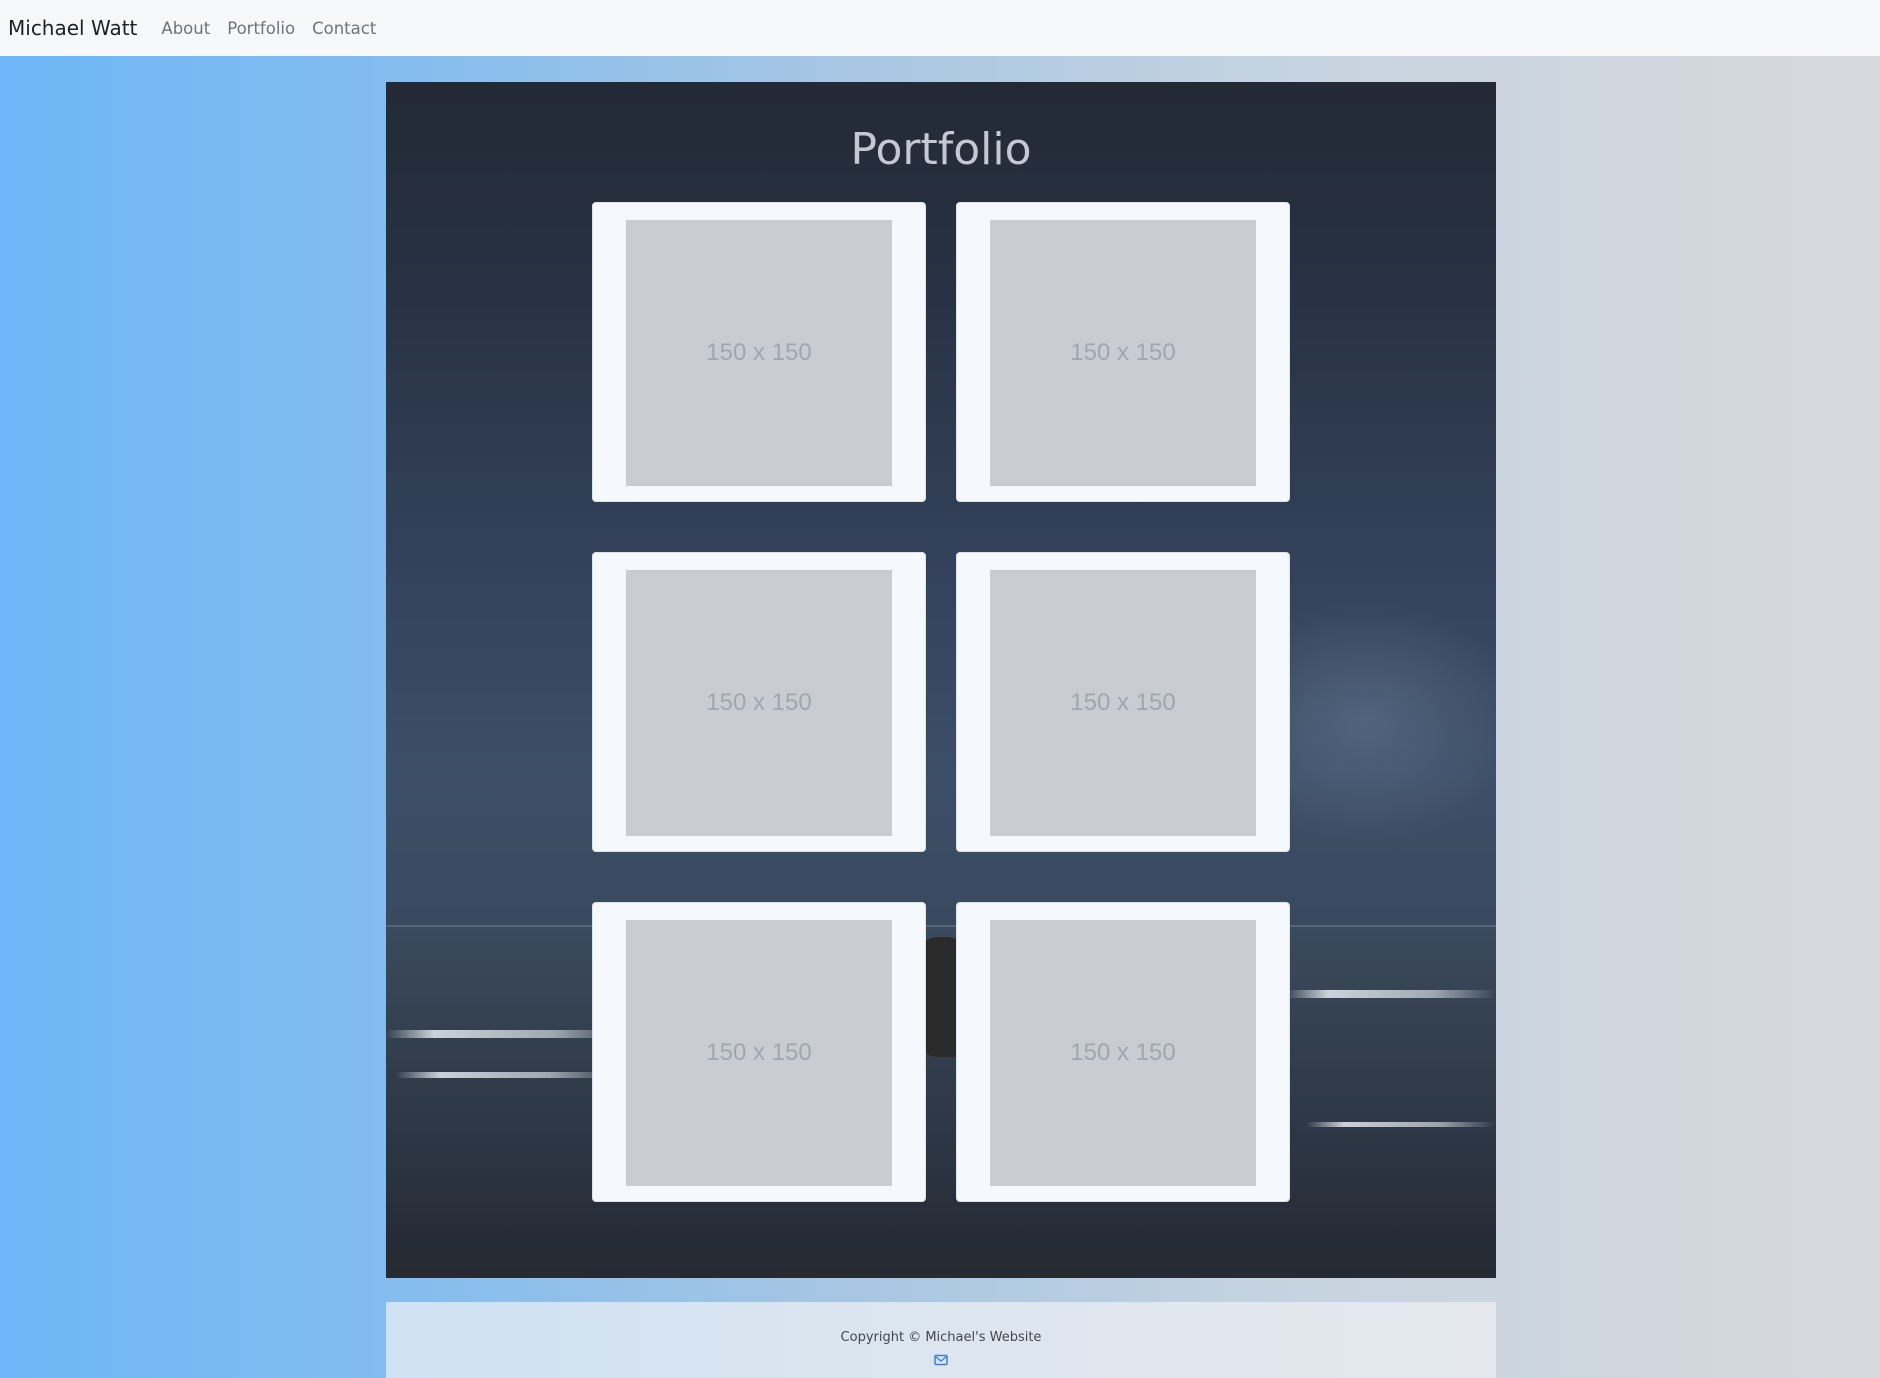  What do you see at coordinates (941, 1235) in the screenshot?
I see `background-beach` at bounding box center [941, 1235].